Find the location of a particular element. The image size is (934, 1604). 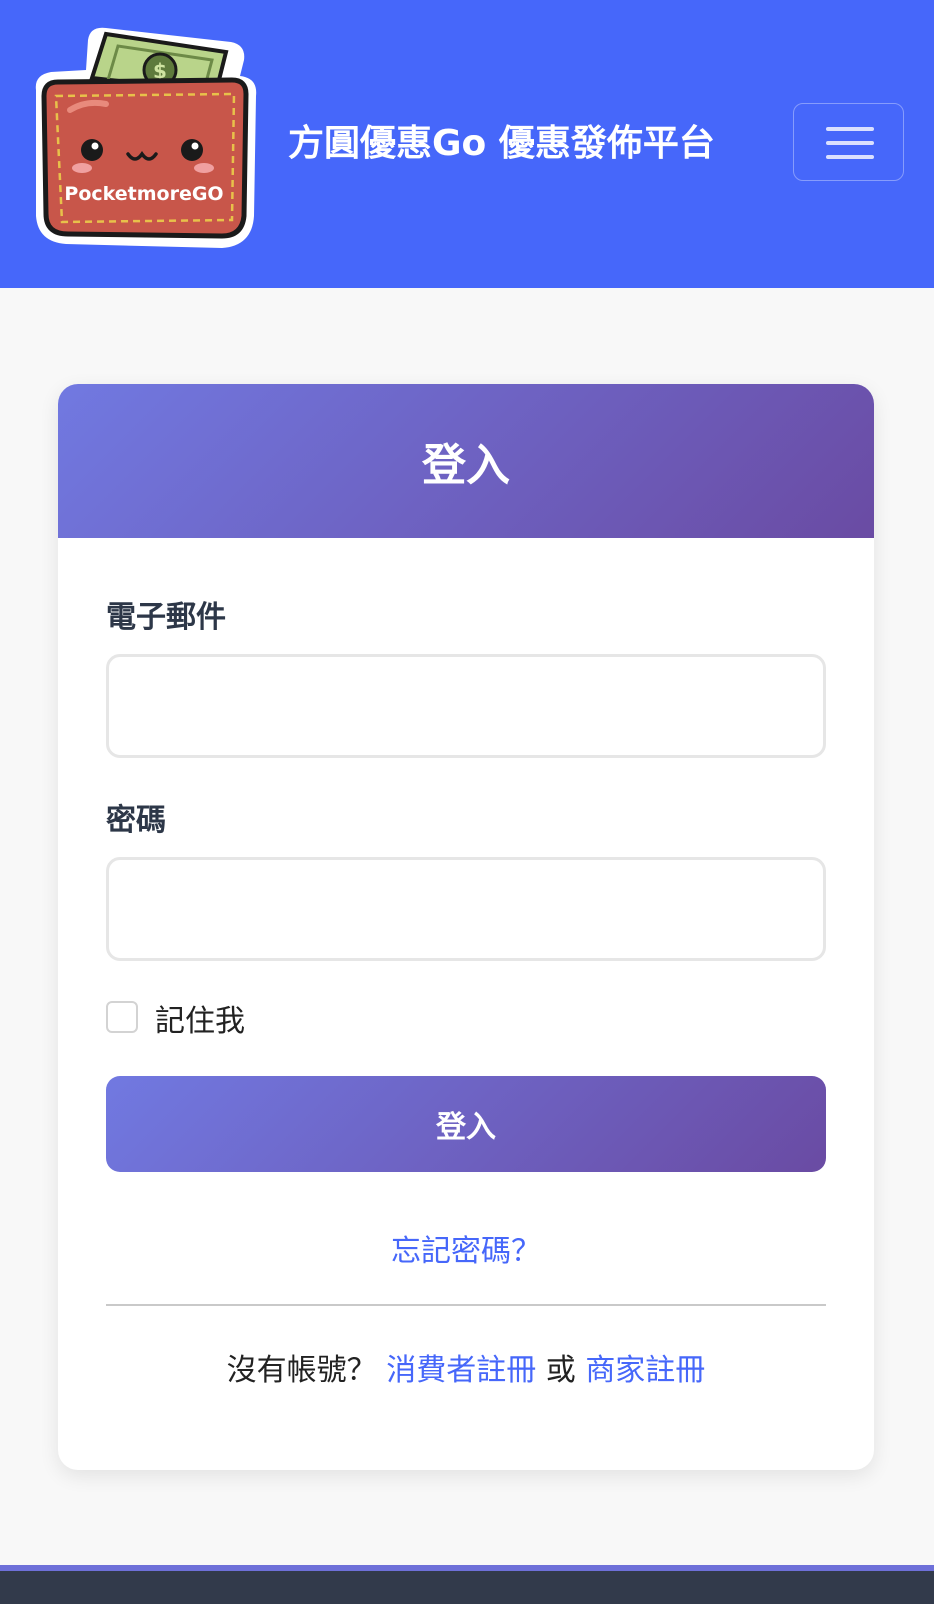

forgot-password-link: 忘記密碼？ is located at coordinates (466, 1251).